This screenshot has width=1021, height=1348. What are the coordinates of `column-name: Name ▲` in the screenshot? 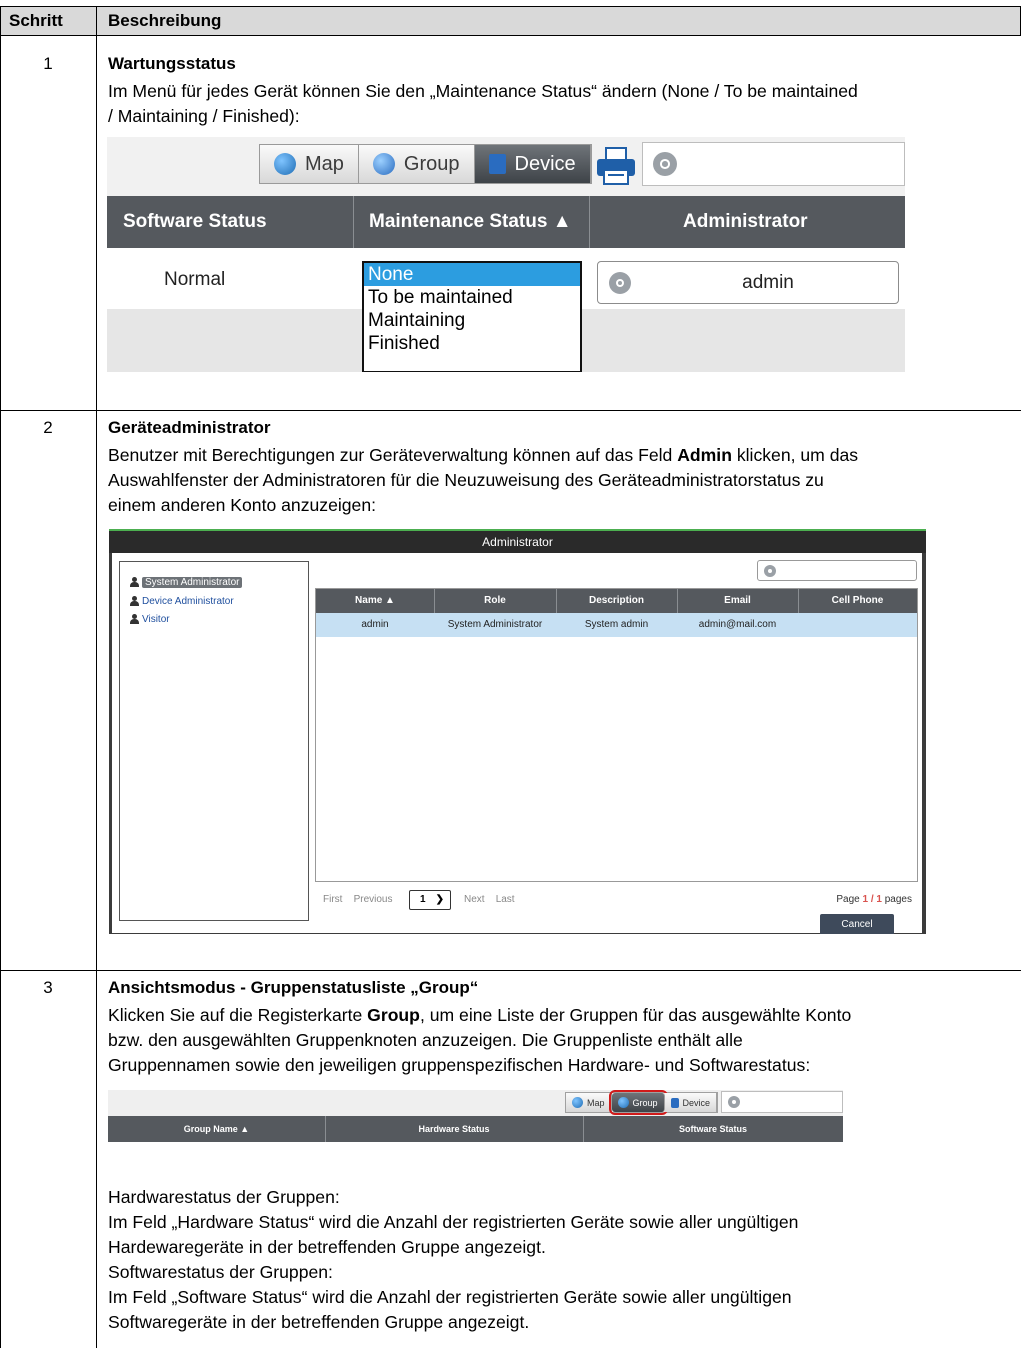 It's located at (375, 601).